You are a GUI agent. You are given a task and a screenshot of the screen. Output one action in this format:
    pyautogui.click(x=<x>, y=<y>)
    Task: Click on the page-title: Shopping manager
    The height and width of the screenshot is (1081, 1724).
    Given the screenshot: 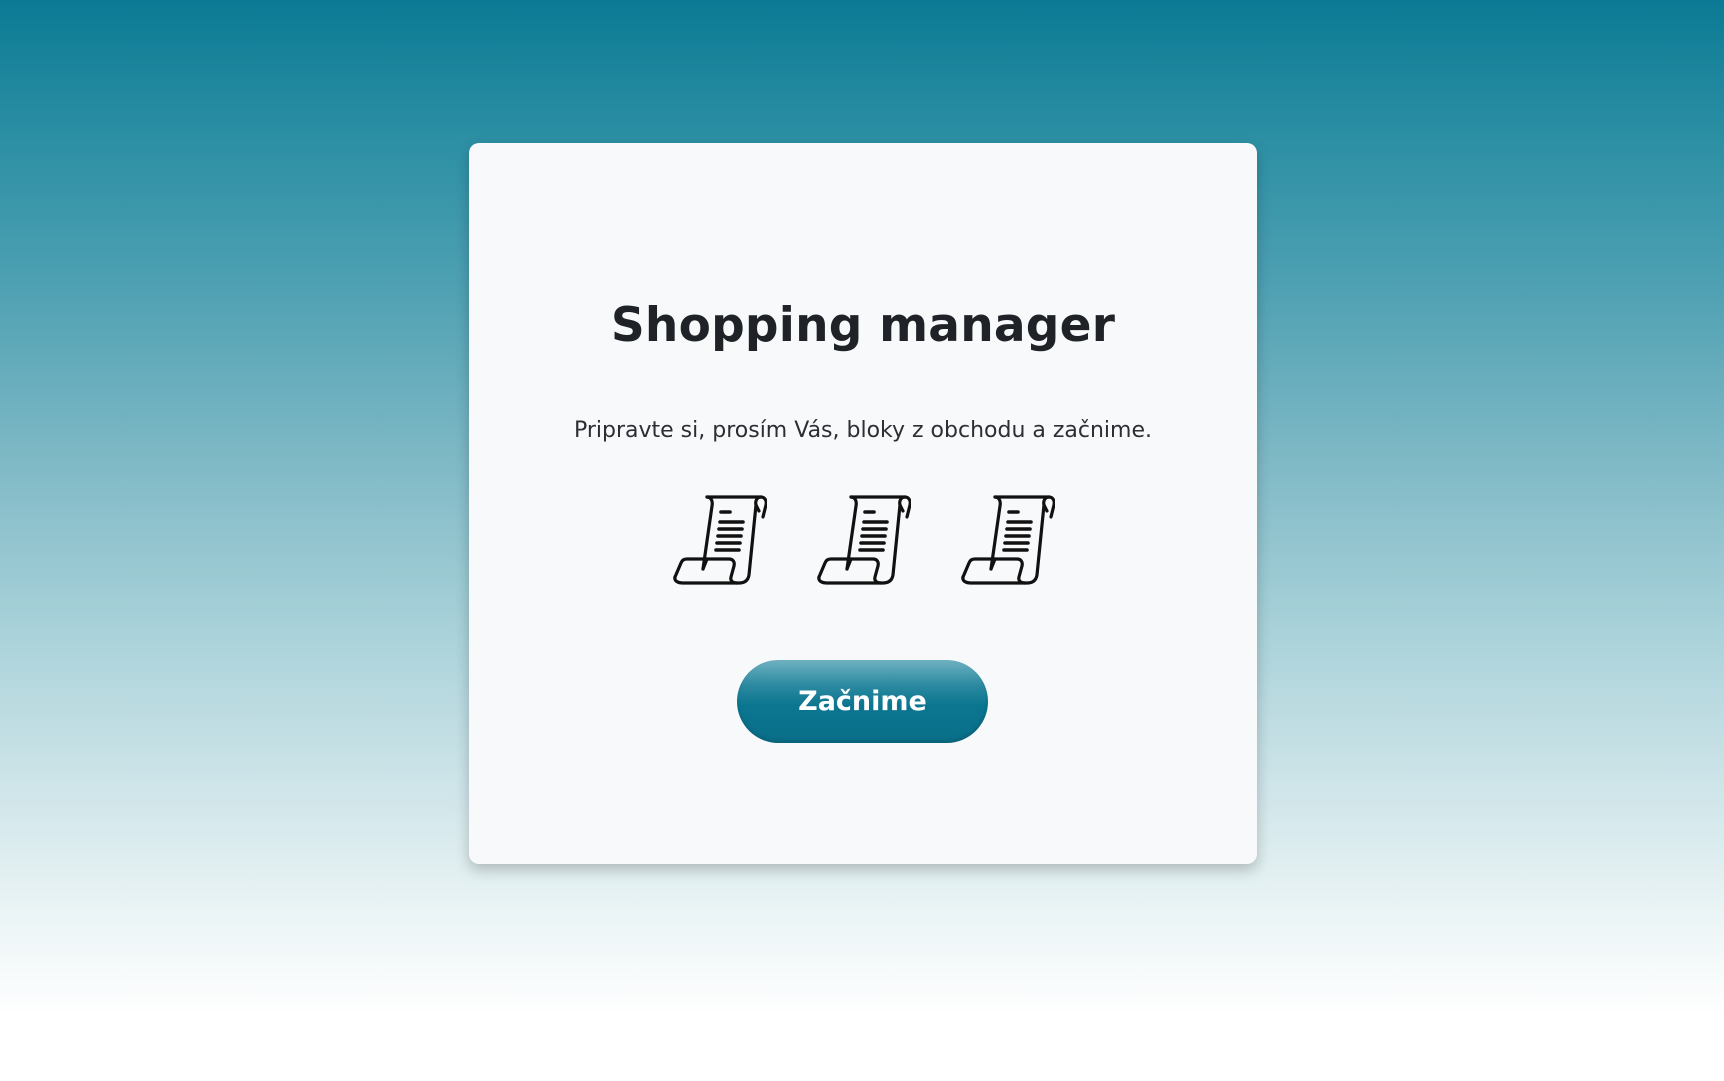 What is the action you would take?
    pyautogui.click(x=863, y=325)
    